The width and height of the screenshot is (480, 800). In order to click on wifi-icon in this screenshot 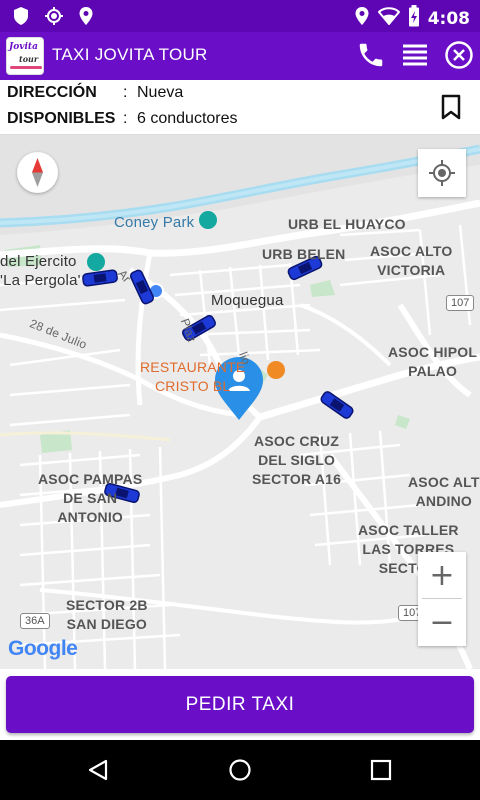, I will do `click(389, 18)`.